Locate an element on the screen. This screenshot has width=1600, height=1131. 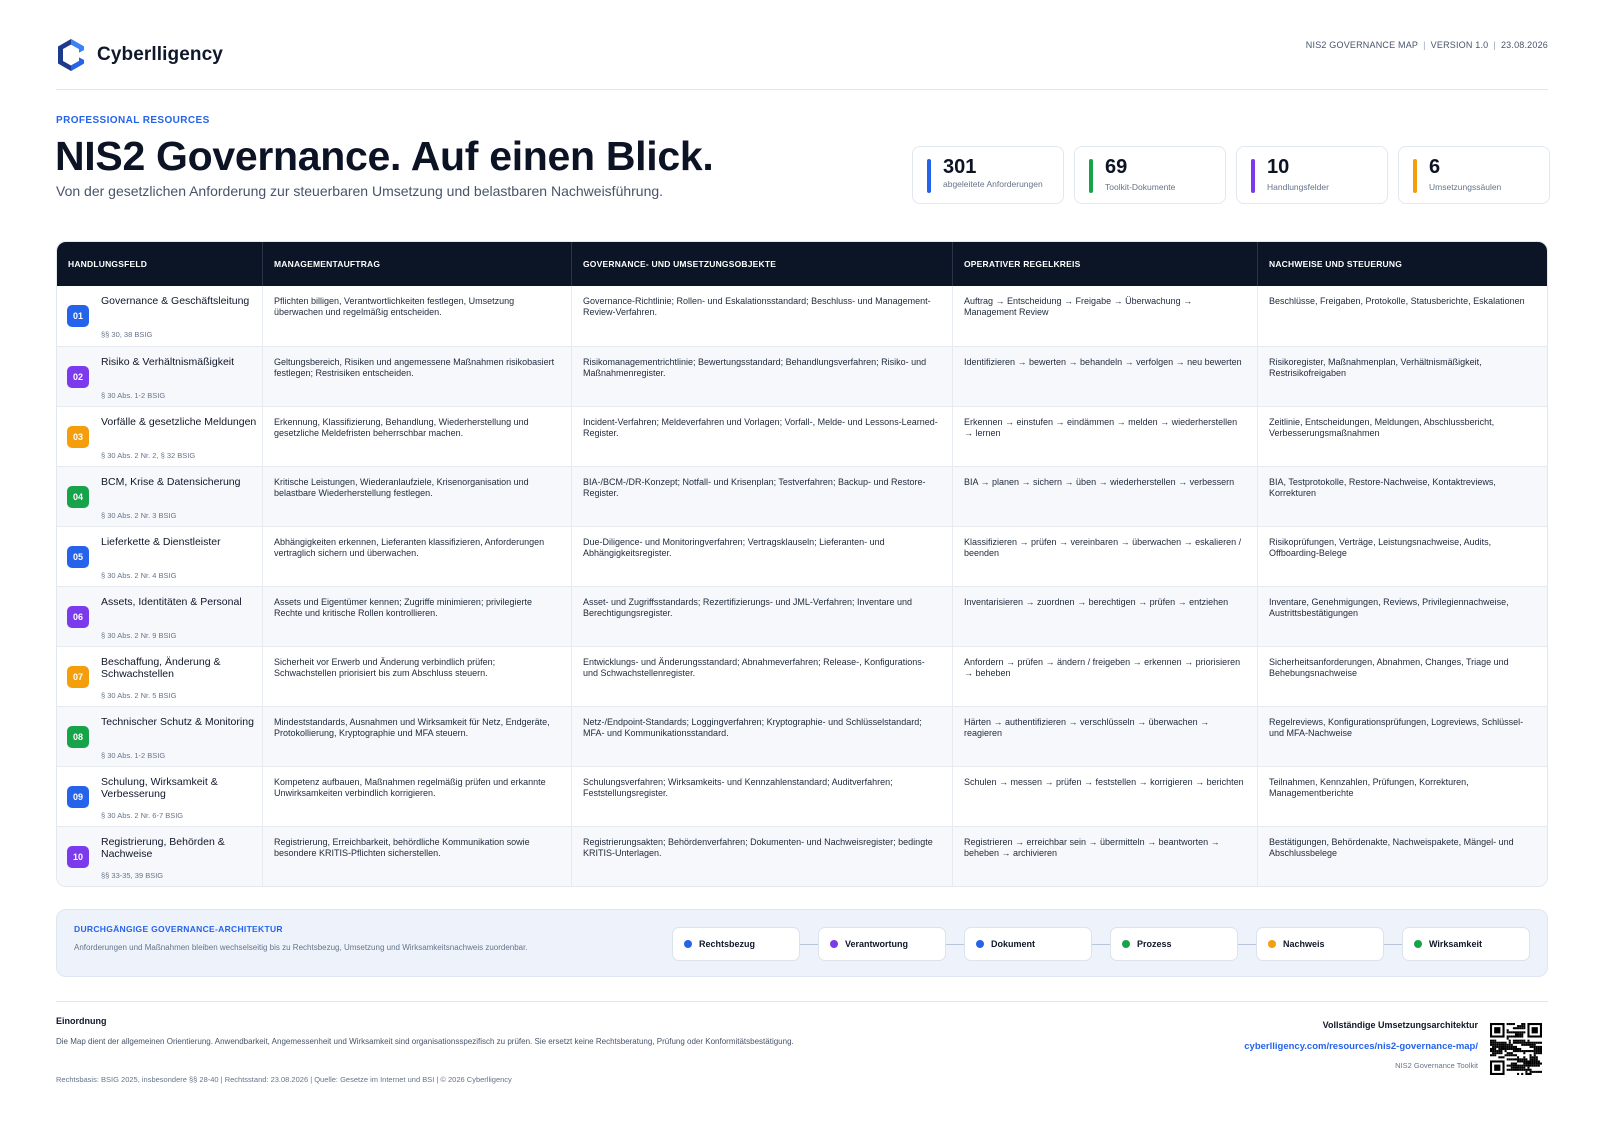
column-header: GOVERNANCE- UND UMSETZUNGSOBJEKTE is located at coordinates (762, 264).